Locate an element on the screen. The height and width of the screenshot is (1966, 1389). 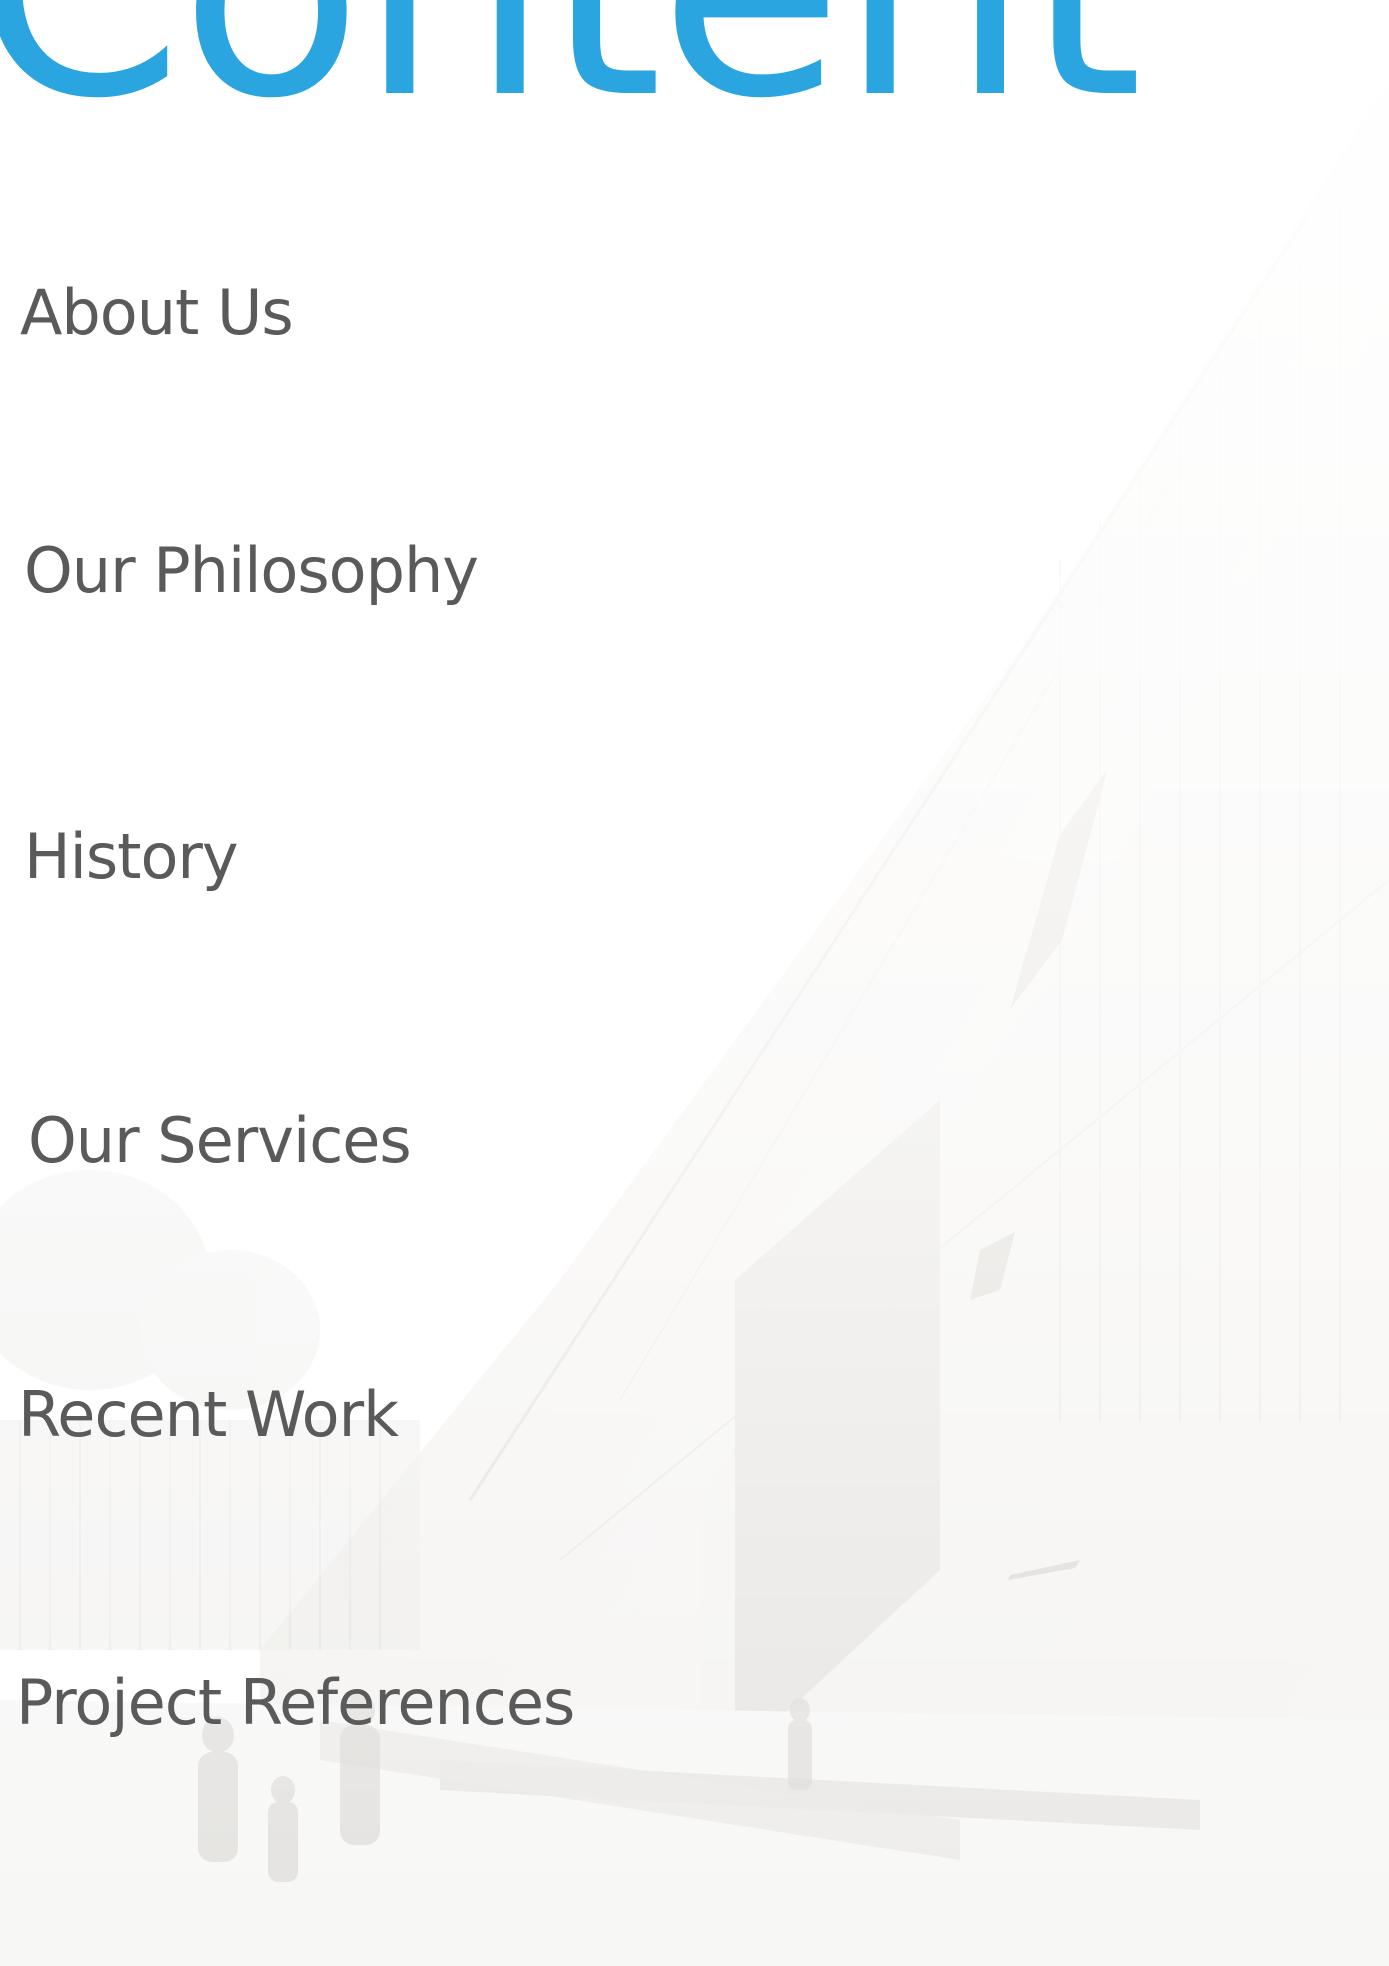
toc-item-about-us: About Us is located at coordinates (157, 313).